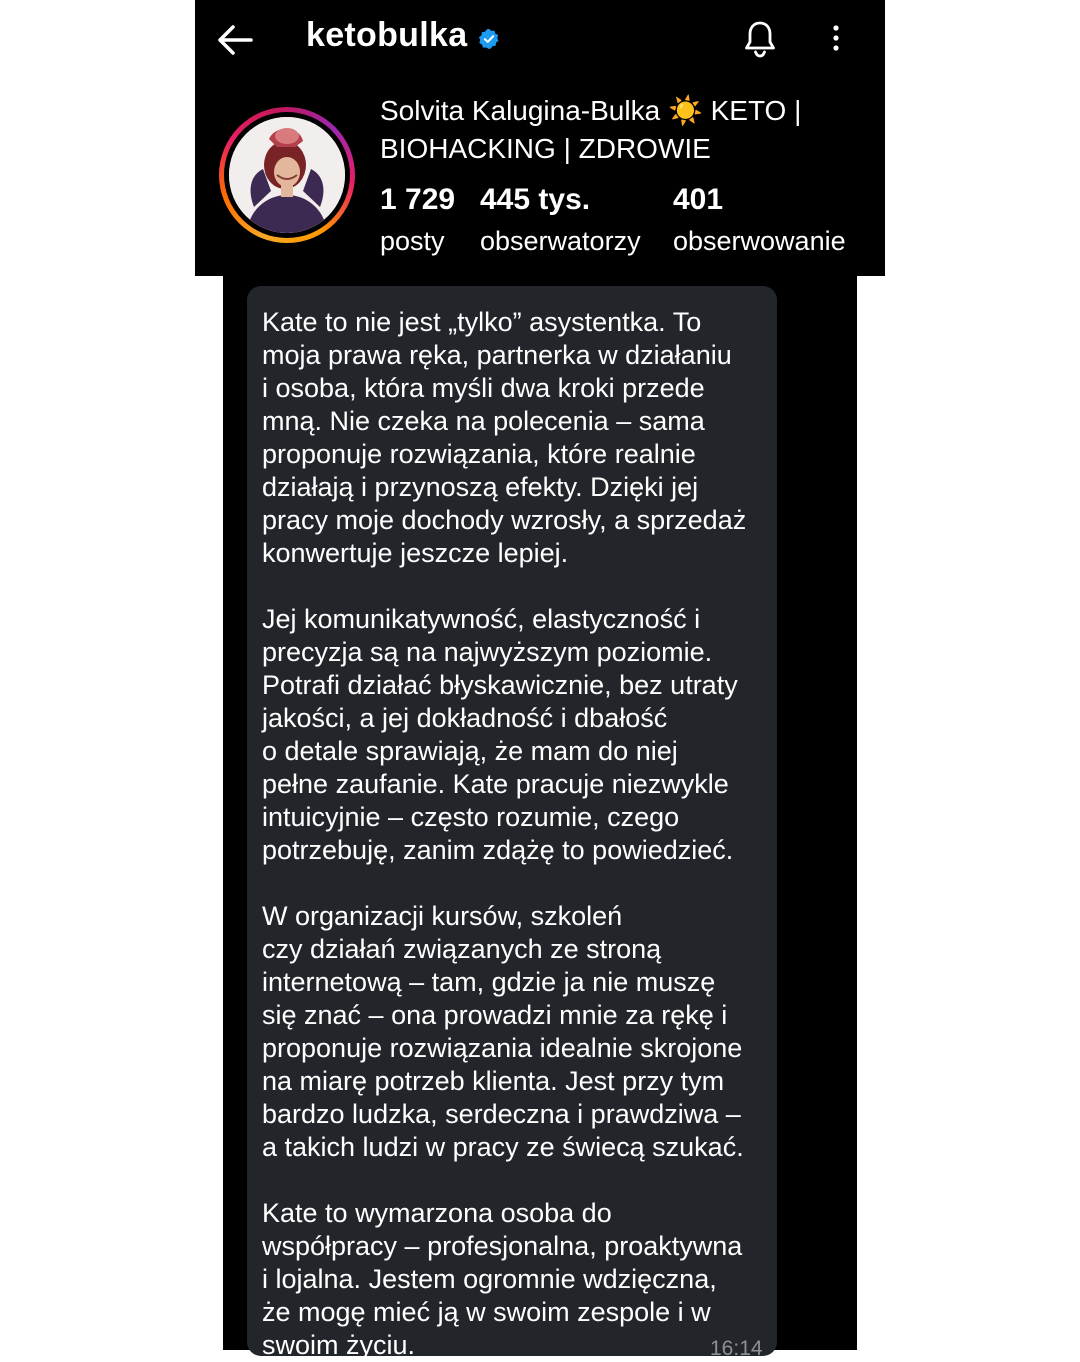  Describe the element at coordinates (698, 199) in the screenshot. I see `stat-following-value: 401` at that location.